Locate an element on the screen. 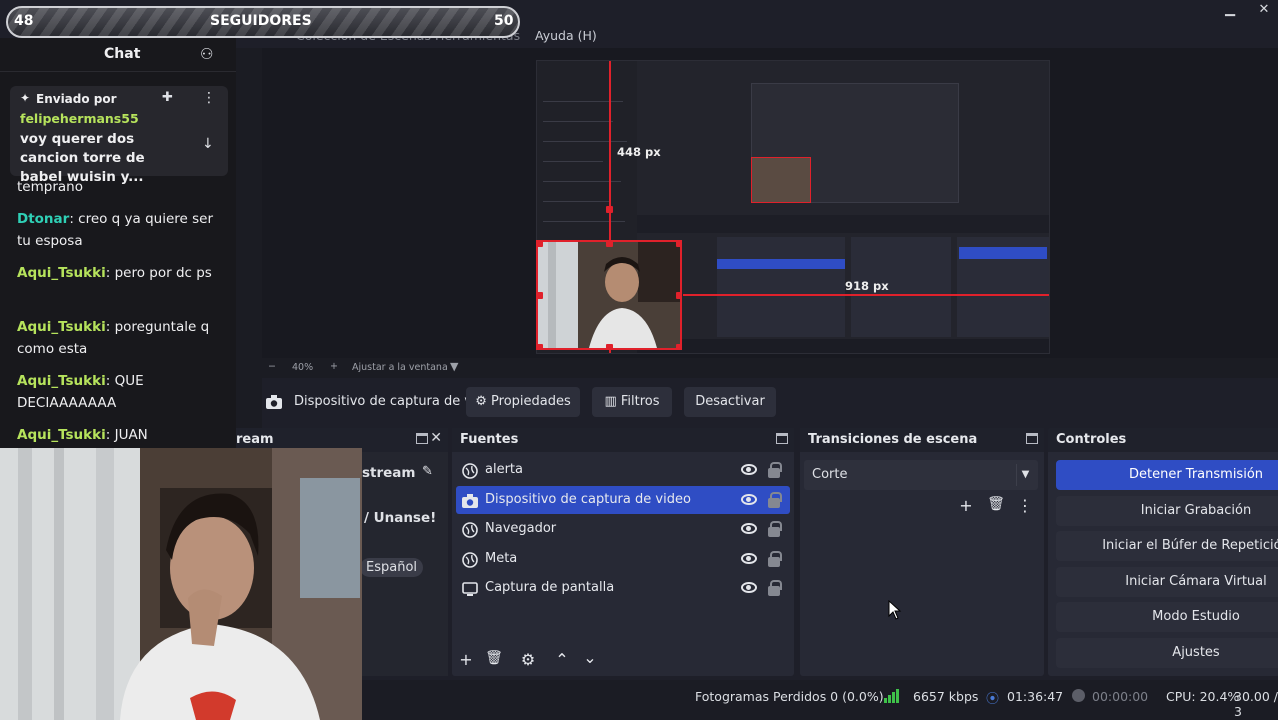 This screenshot has height=720, width=1278. chat-text: : JUAN is located at coordinates (126, 435).